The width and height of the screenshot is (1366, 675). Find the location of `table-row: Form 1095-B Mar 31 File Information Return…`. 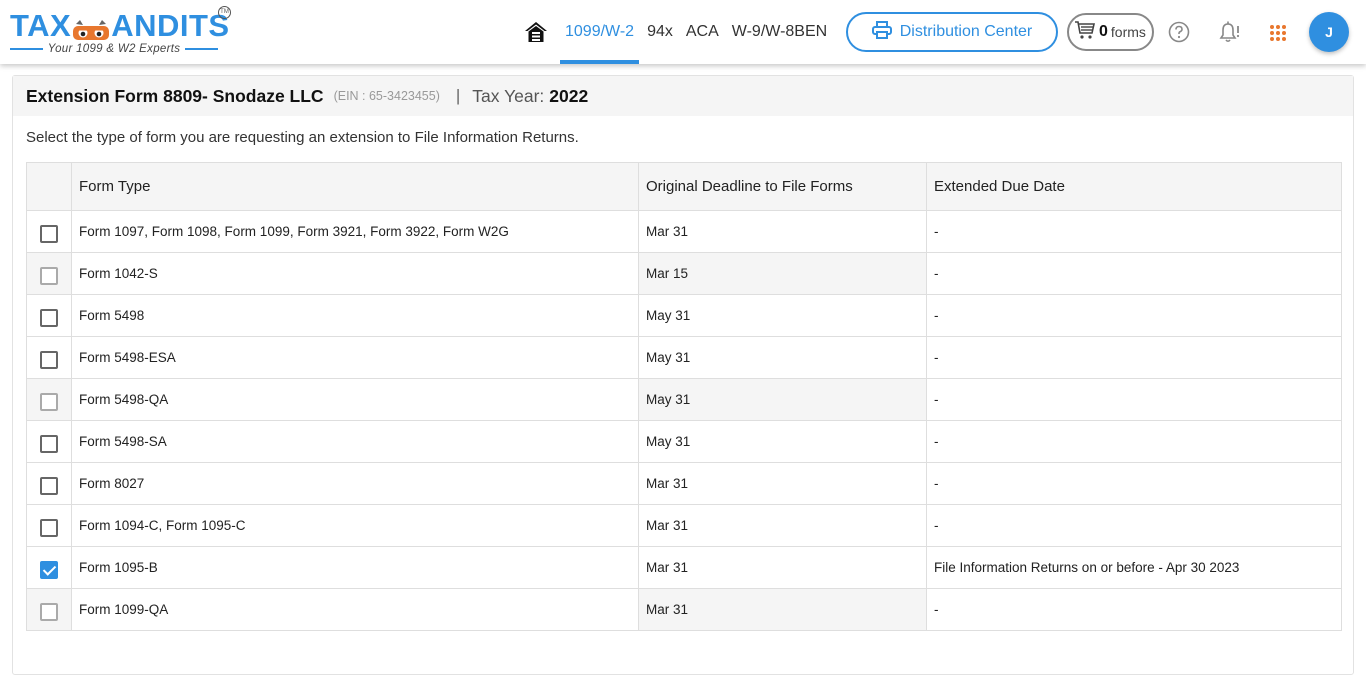

table-row: Form 1095-B Mar 31 File Information Return… is located at coordinates (684, 567).